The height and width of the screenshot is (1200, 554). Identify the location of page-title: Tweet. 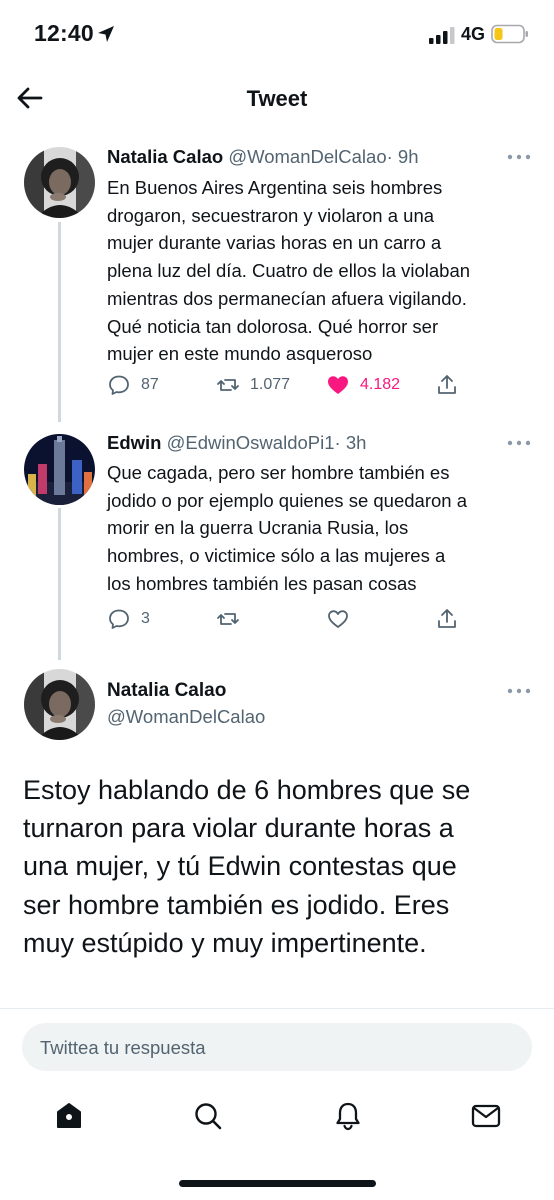
(277, 98).